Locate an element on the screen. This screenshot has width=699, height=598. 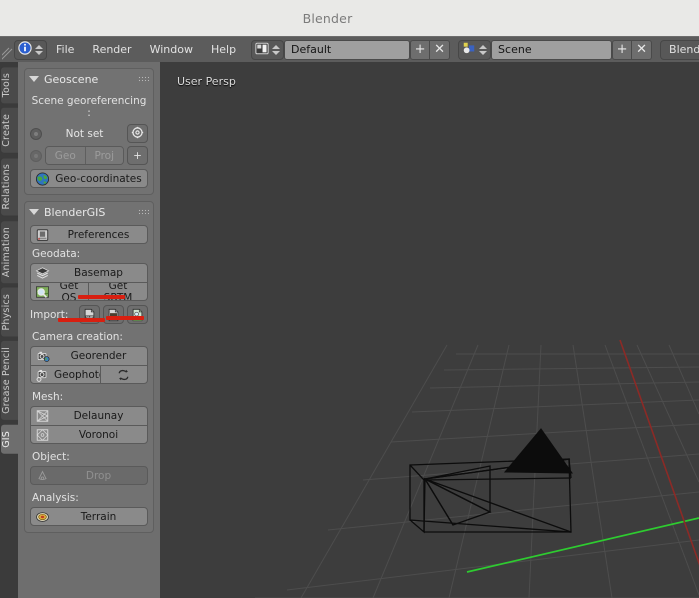
import-shapefile-button: SHP is located at coordinates (89, 314).